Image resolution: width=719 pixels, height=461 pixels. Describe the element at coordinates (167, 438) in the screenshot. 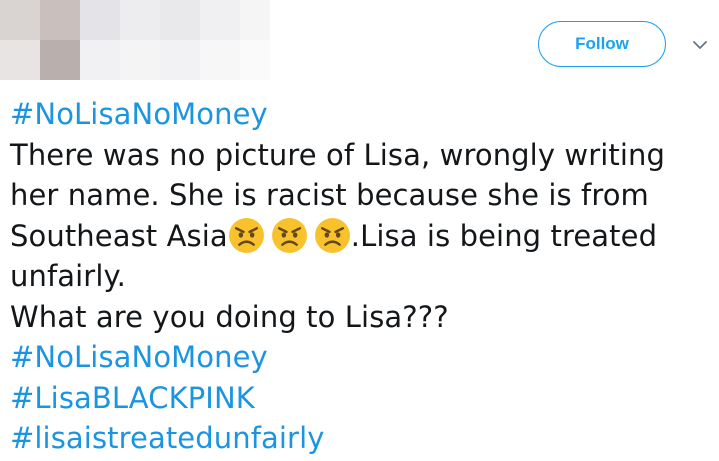

I see `hashtag-link: #lisaistreatedunfairly` at that location.